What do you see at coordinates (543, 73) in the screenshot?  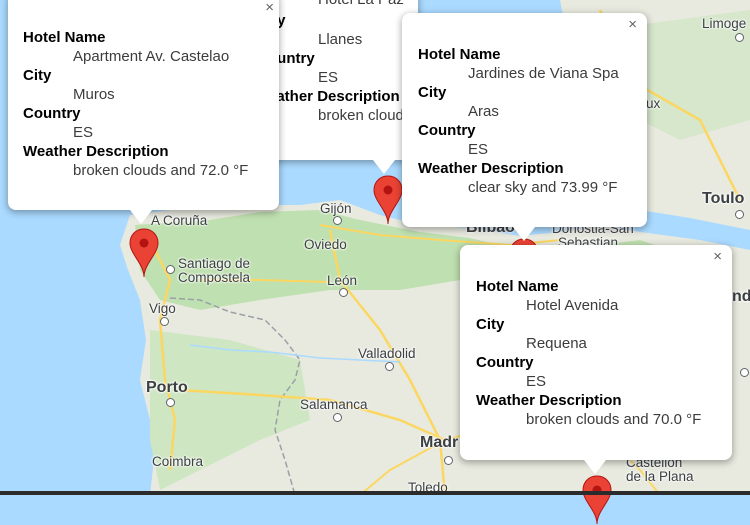 I see `field-value: Jardines de Viana Spa` at bounding box center [543, 73].